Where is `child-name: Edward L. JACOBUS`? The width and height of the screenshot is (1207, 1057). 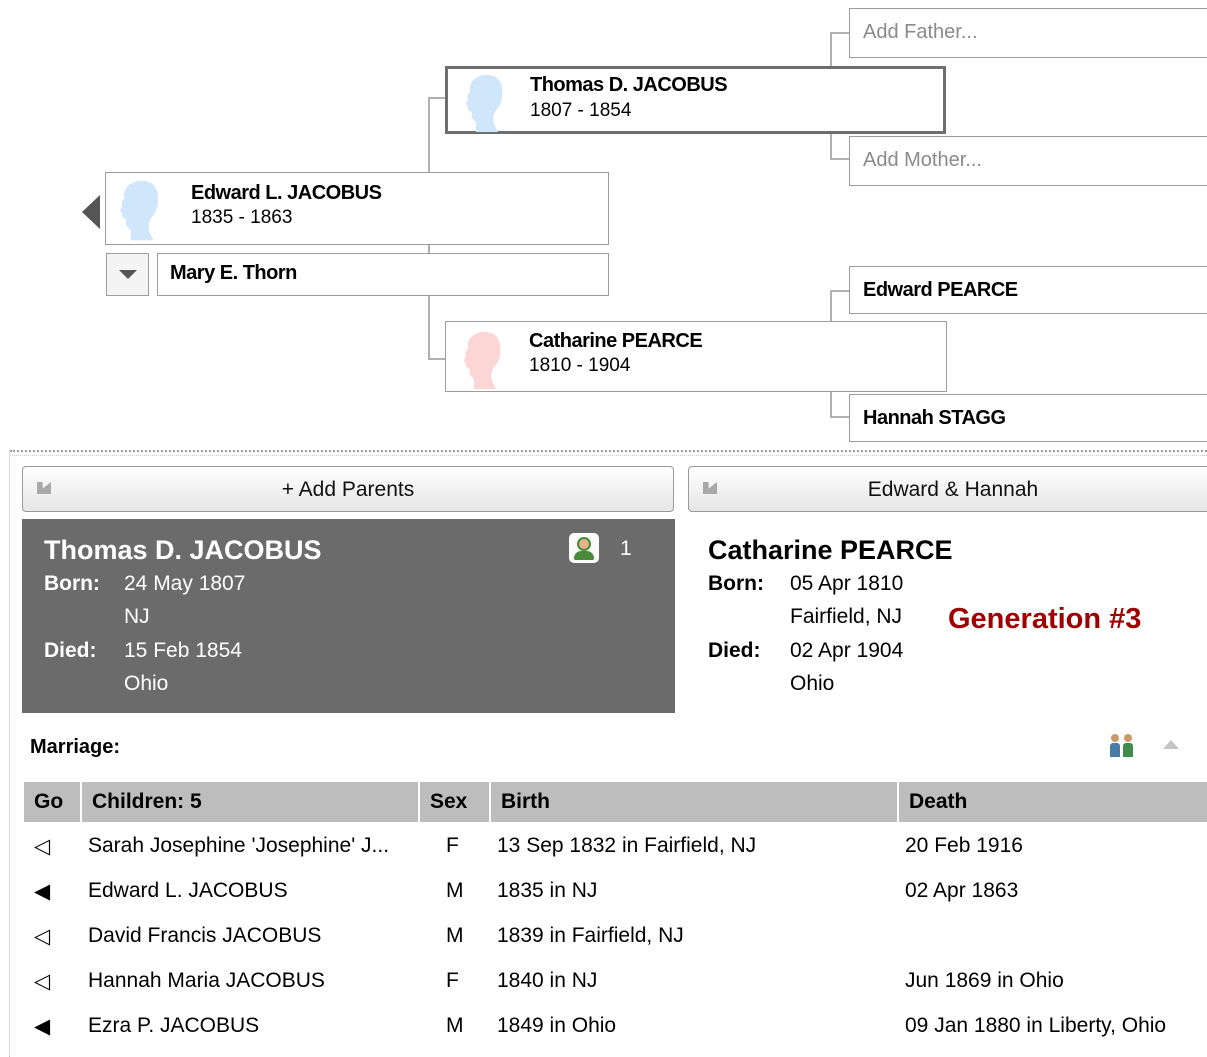 child-name: Edward L. JACOBUS is located at coordinates (188, 890).